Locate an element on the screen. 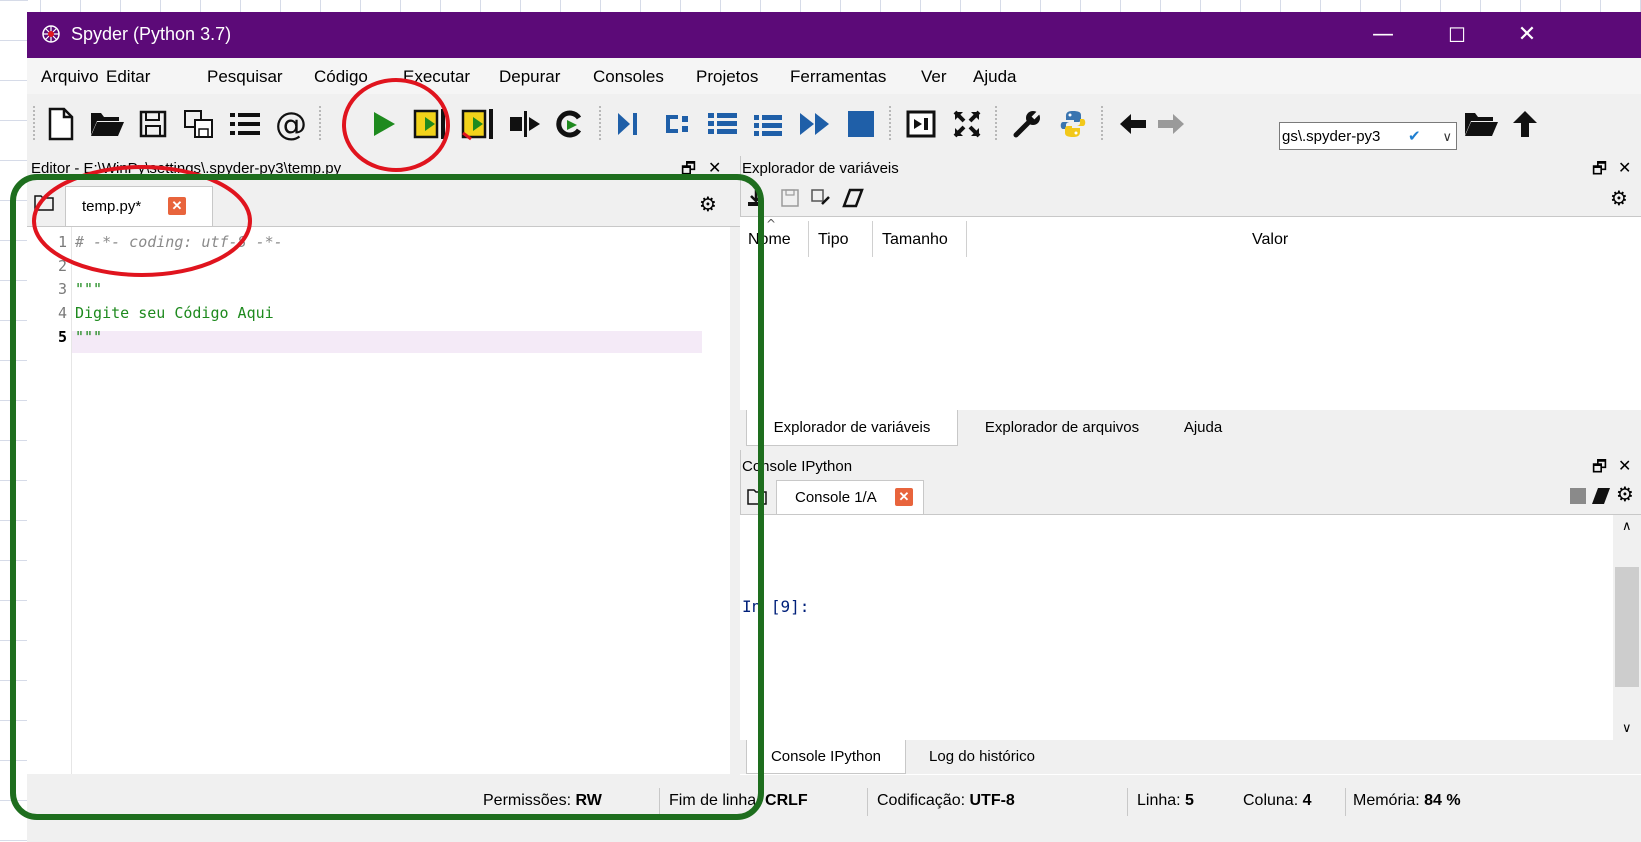 The height and width of the screenshot is (842, 1641). column-tipo: Tipo is located at coordinates (833, 240).